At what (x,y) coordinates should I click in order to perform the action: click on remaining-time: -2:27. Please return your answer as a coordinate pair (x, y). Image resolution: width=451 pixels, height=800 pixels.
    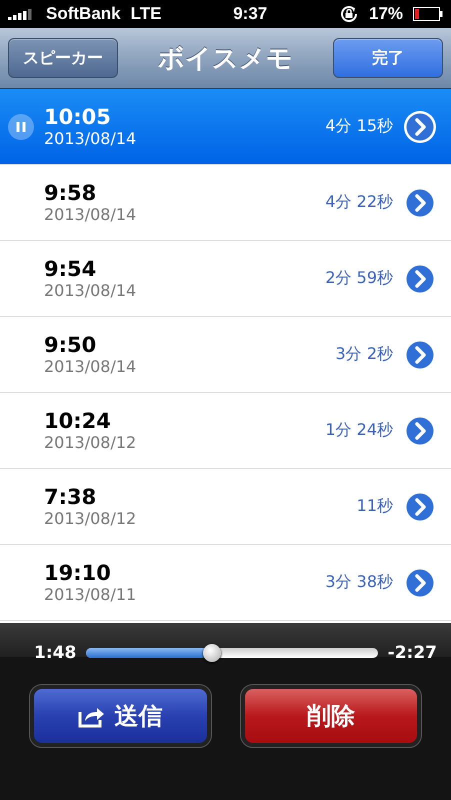
    Looking at the image, I should click on (412, 653).